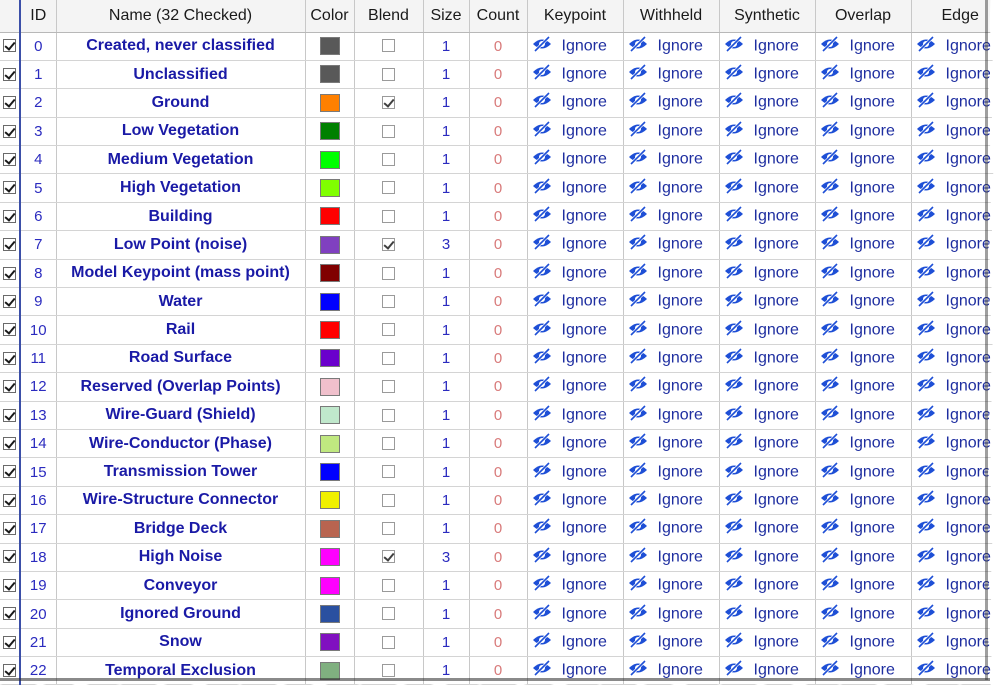 The height and width of the screenshot is (695, 1000). I want to click on class-name: Model Keypoint (mass point), so click(181, 274).